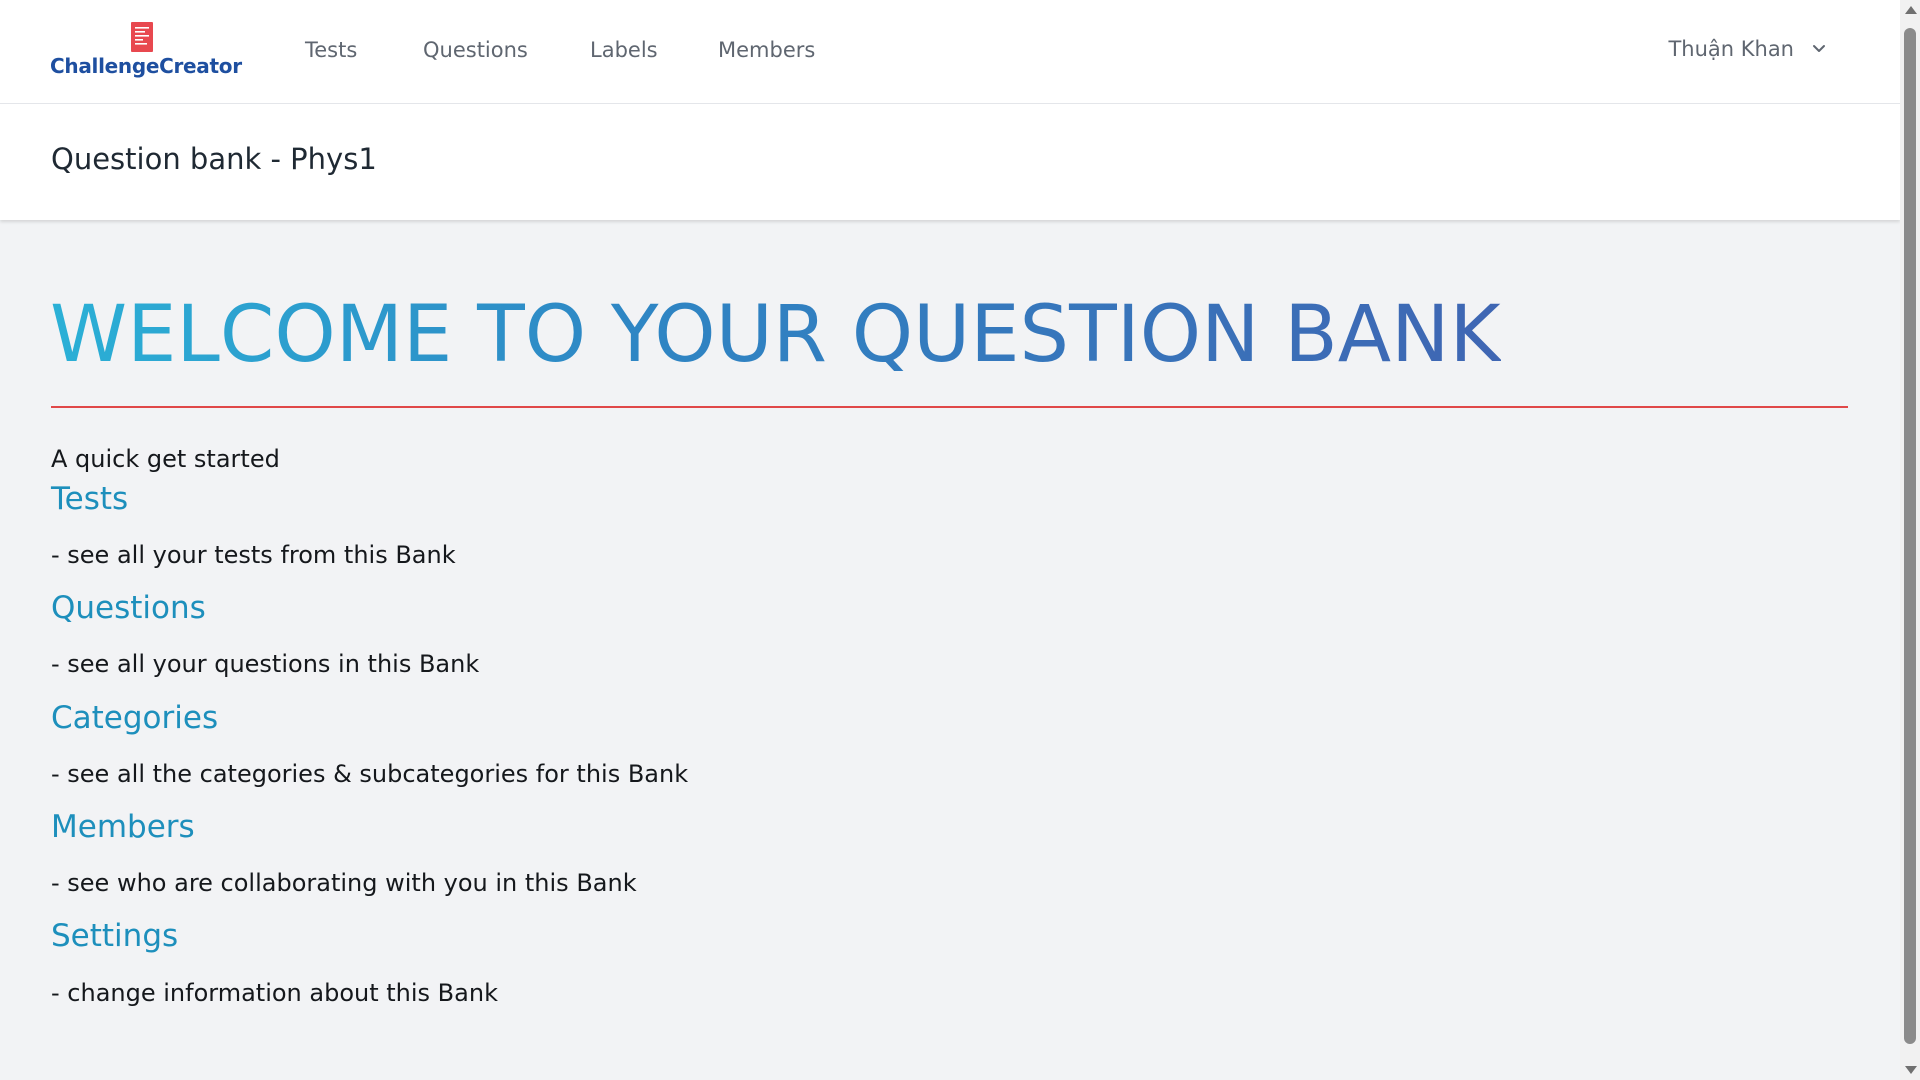 This screenshot has height=1080, width=1920. What do you see at coordinates (949, 407) in the screenshot?
I see `divider` at bounding box center [949, 407].